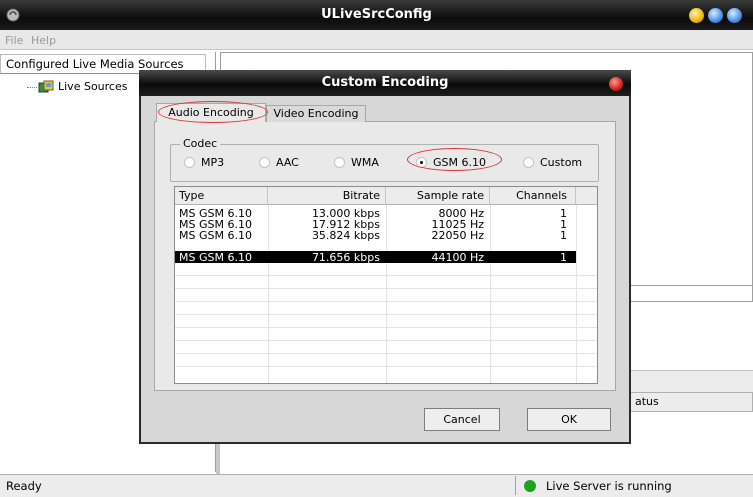 The height and width of the screenshot is (497, 753). Describe the element at coordinates (365, 162) in the screenshot. I see `radio-wma-label: WMA` at that location.